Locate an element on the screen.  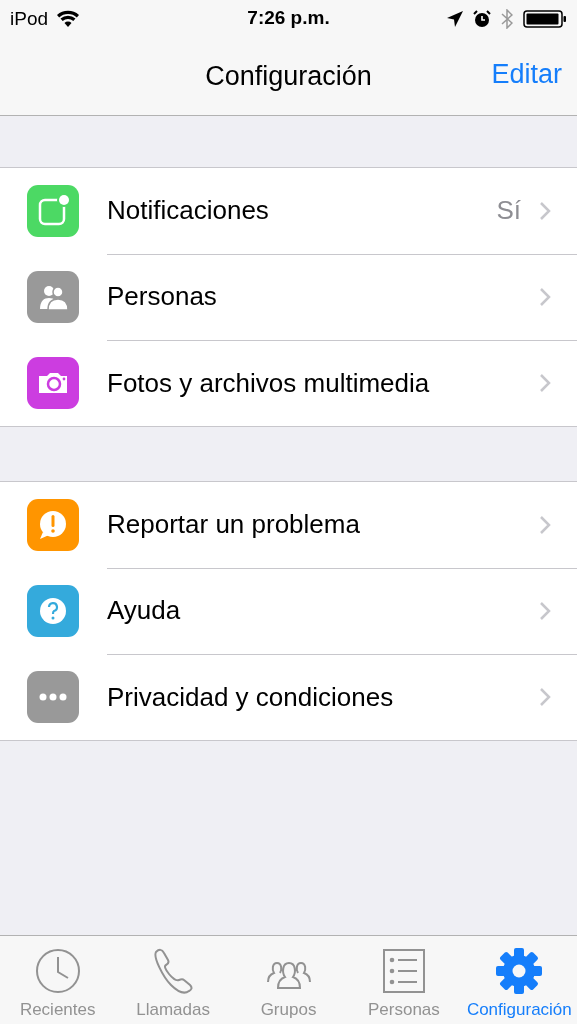
row-label: Reportar un problema is located at coordinates (234, 524).